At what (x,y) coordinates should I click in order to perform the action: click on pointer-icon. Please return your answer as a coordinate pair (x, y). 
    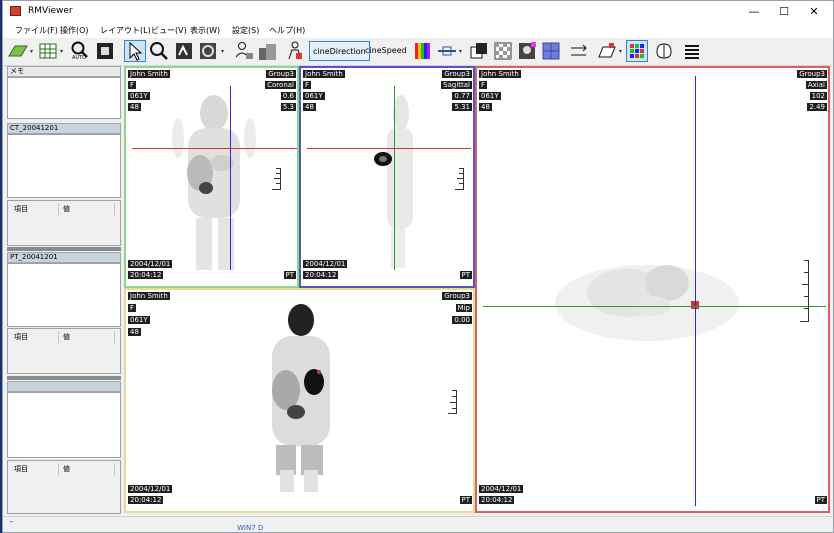
    Looking at the image, I should click on (135, 51).